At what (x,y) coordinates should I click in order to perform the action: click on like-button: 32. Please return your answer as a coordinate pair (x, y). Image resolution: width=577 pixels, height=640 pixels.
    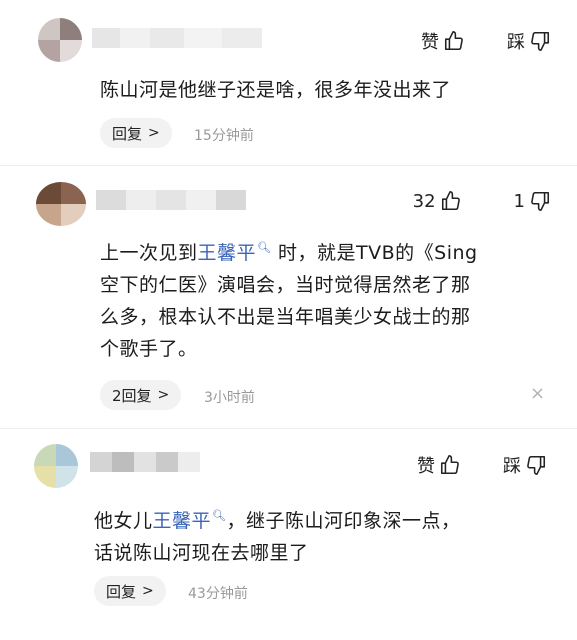
    Looking at the image, I should click on (437, 201).